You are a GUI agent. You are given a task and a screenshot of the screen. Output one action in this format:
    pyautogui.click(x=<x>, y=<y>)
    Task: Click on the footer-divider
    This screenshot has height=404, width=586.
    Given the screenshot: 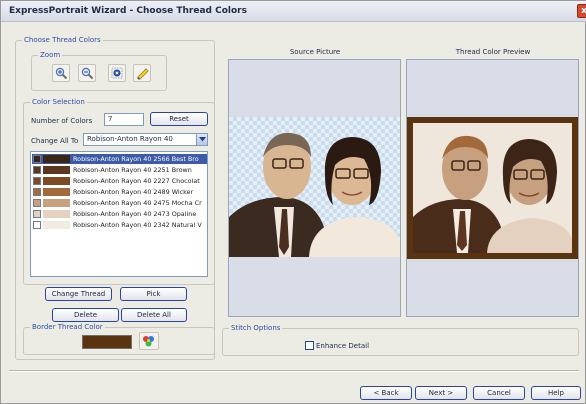 What is the action you would take?
    pyautogui.click(x=294, y=371)
    